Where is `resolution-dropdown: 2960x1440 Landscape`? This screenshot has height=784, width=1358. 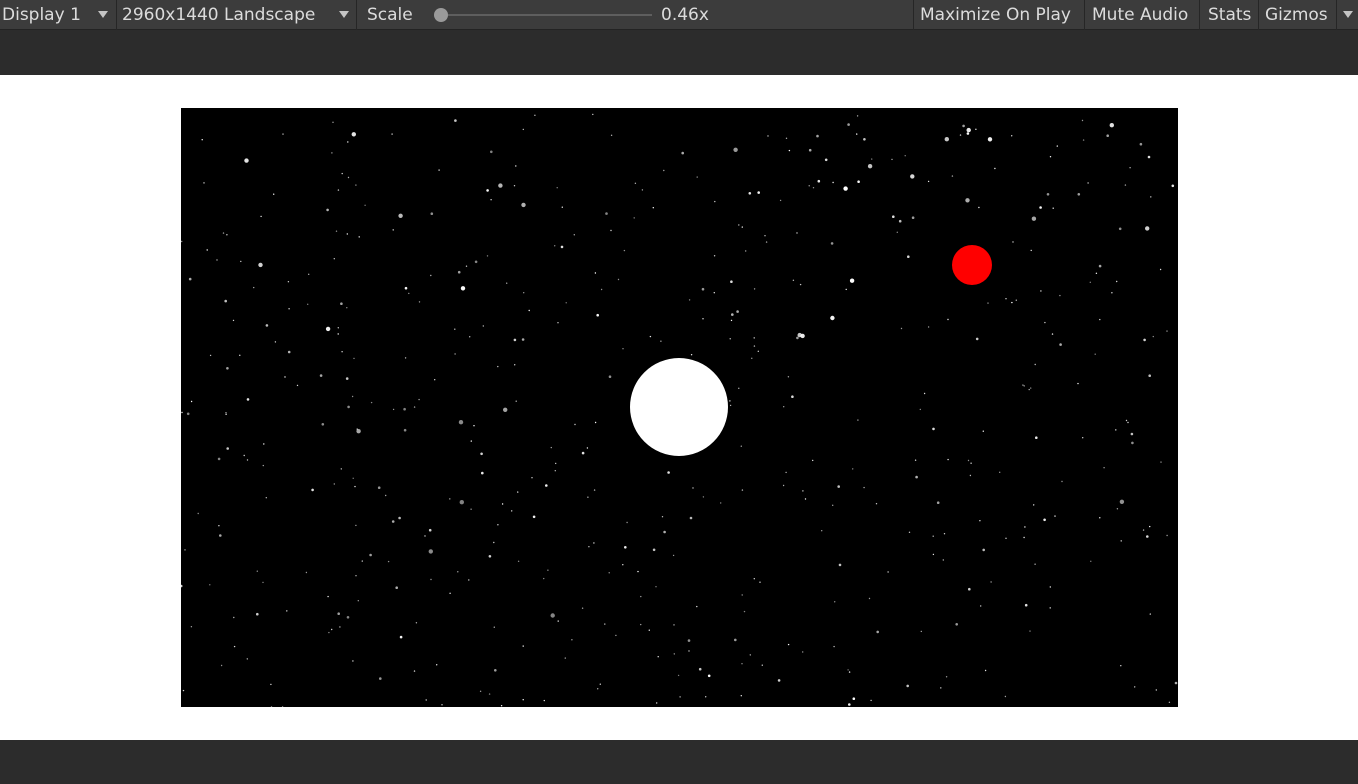 resolution-dropdown: 2960x1440 Landscape is located at coordinates (218, 14).